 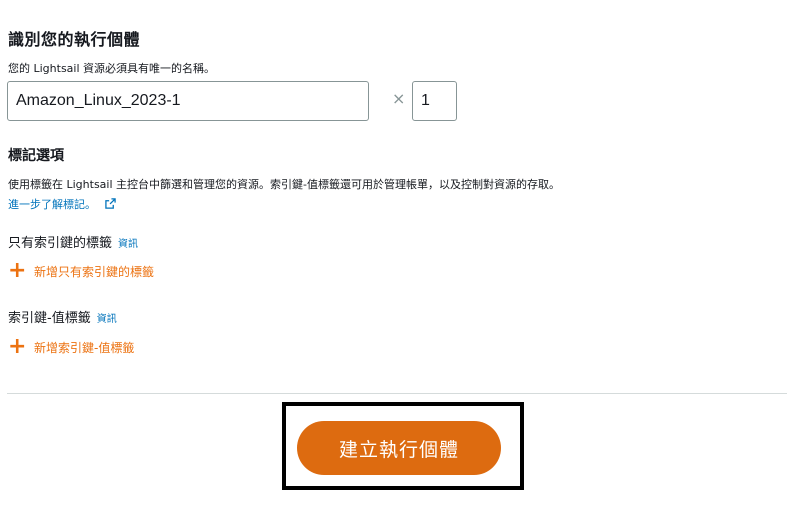 What do you see at coordinates (94, 271) in the screenshot?
I see `add-key-only-tag-label: 新增只有索引鍵的標籤` at bounding box center [94, 271].